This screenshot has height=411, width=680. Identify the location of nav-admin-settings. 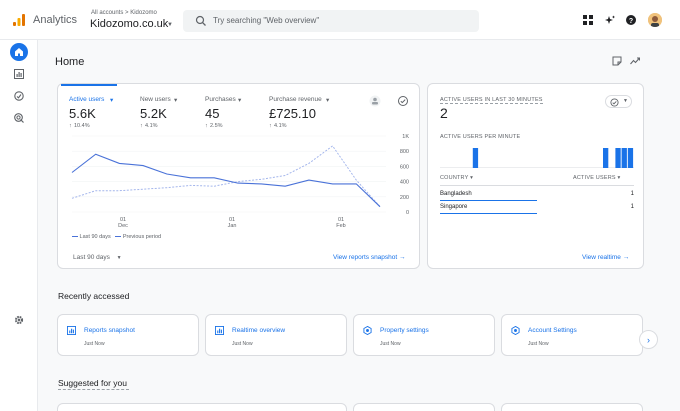
(19, 320).